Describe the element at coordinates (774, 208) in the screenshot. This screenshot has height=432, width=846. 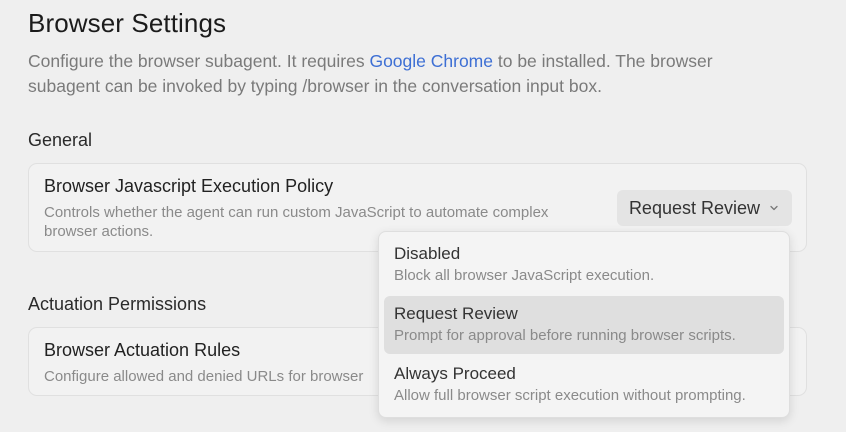
I see `chevron-down-icon` at that location.